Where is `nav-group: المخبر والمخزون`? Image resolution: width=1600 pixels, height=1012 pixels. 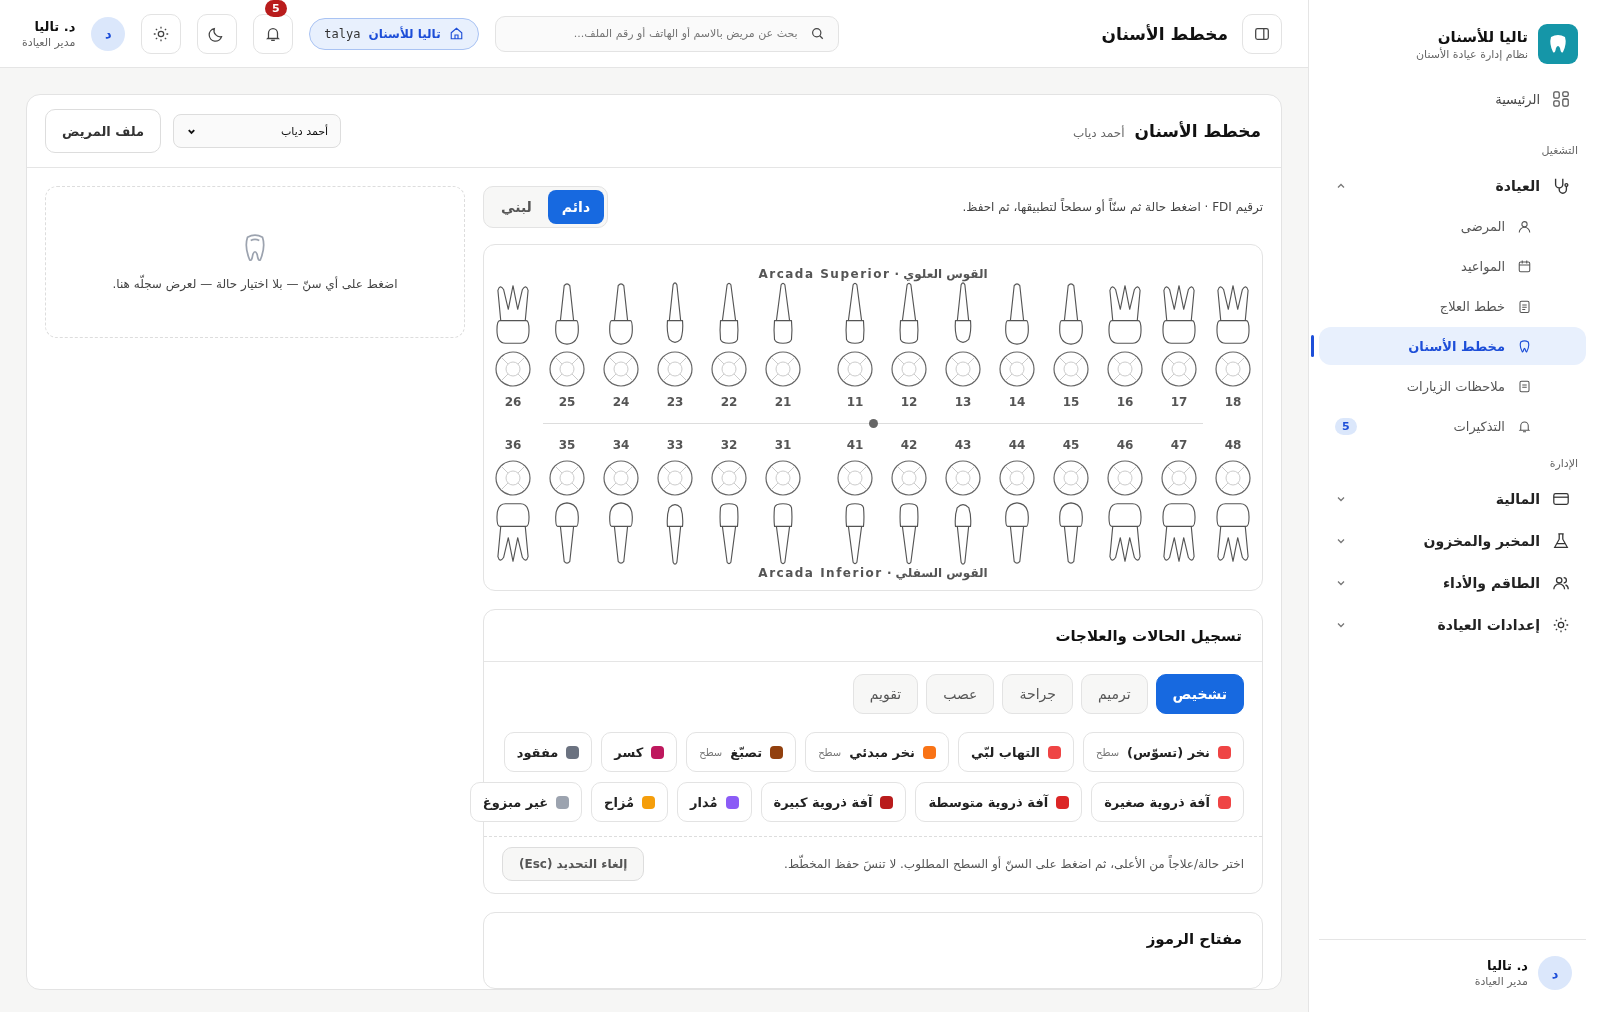 nav-group: المخبر والمخزون is located at coordinates (1452, 541).